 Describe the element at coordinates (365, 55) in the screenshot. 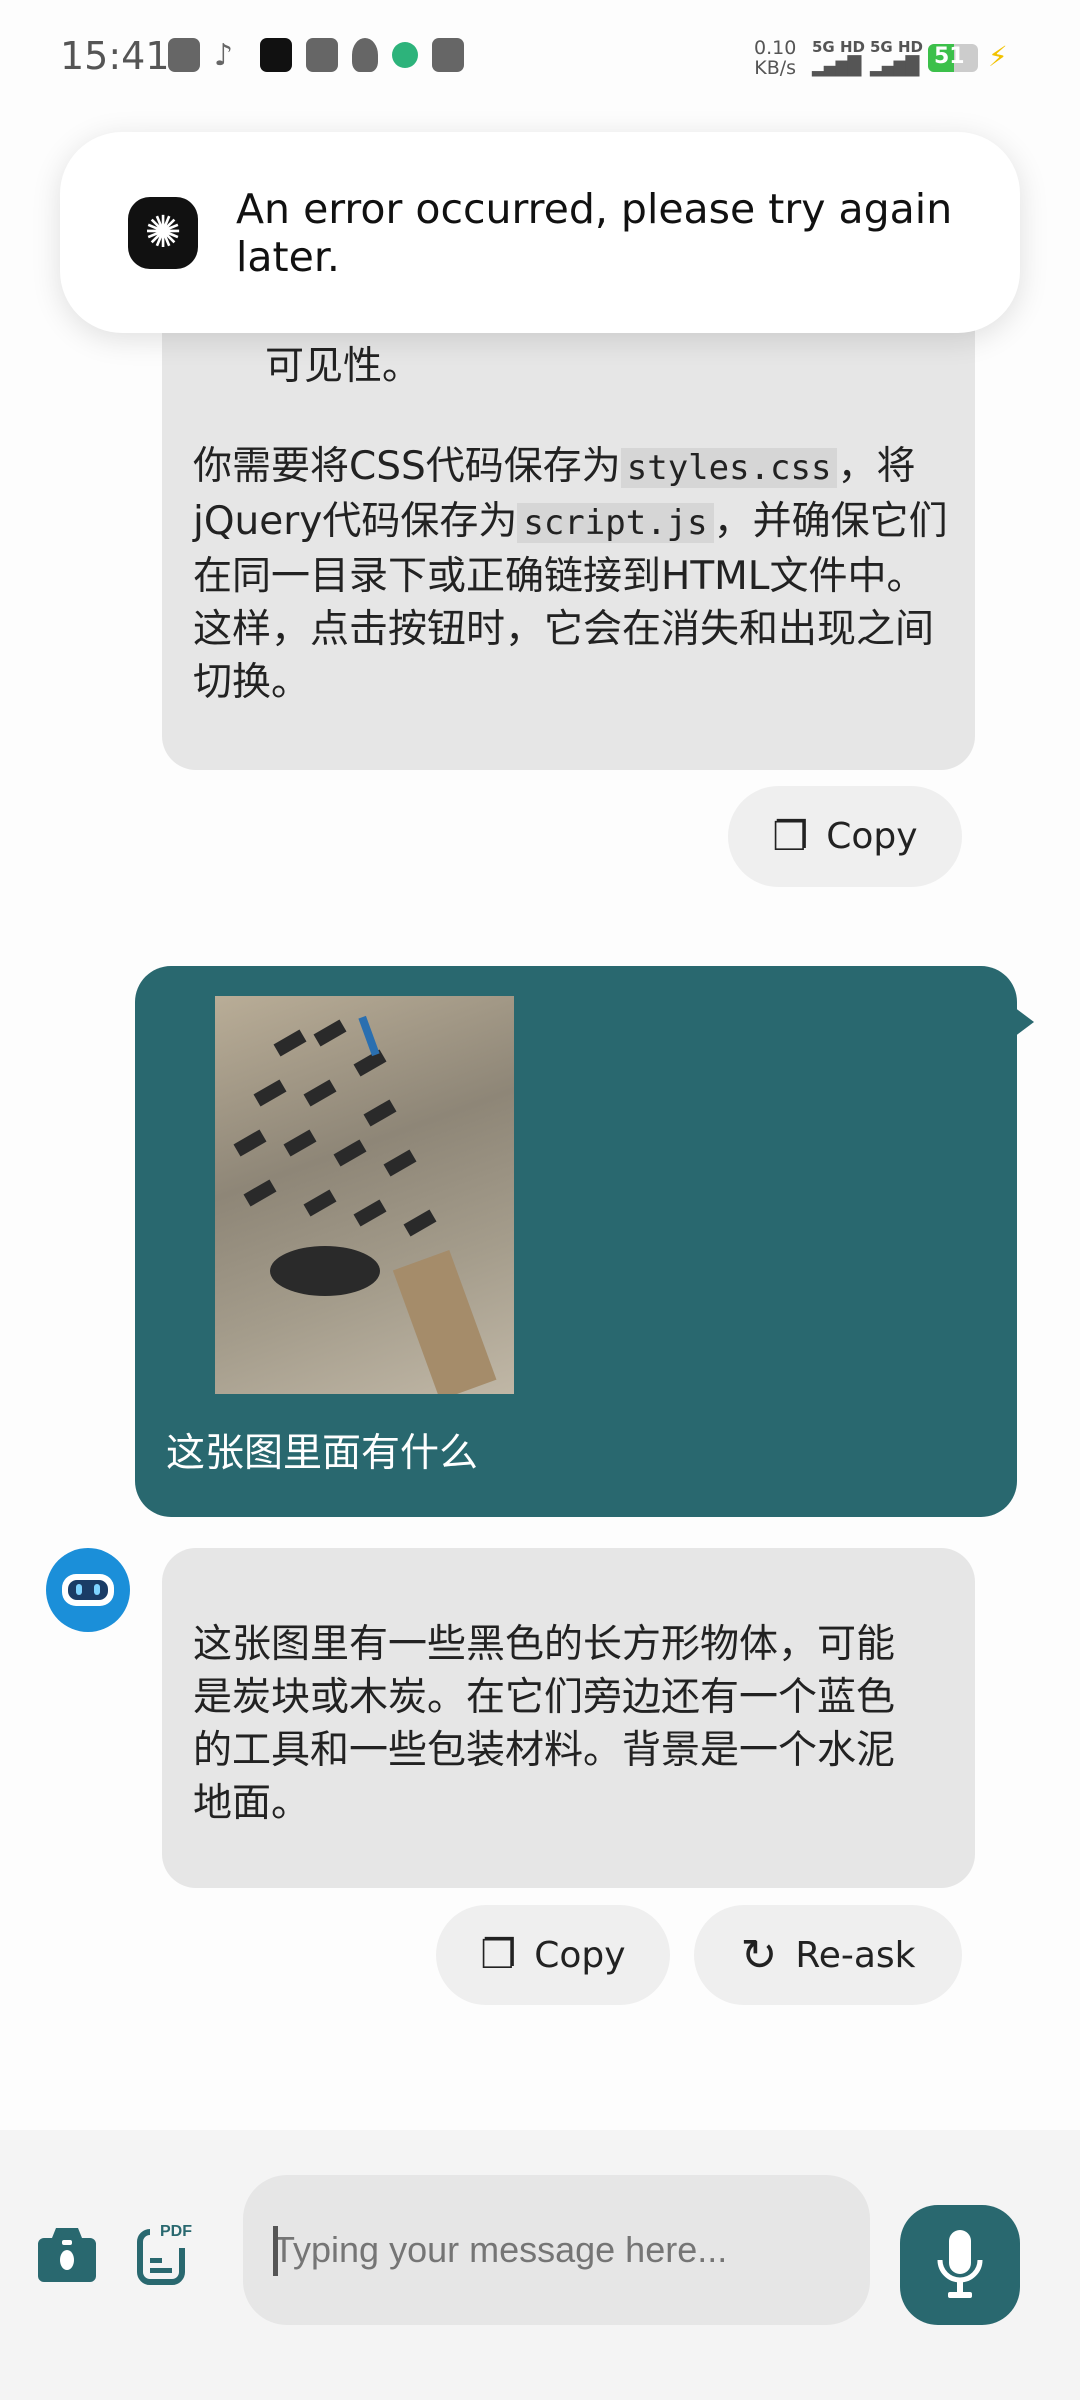

I see `qq-icon` at that location.